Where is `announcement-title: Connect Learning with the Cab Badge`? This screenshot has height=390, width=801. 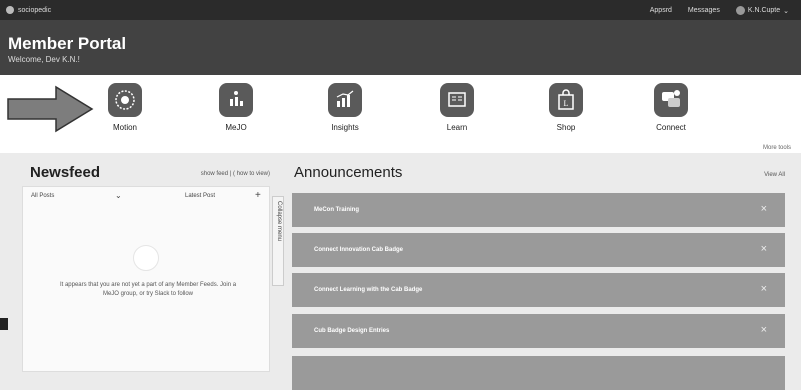
announcement-title: Connect Learning with the Cab Badge is located at coordinates (368, 290).